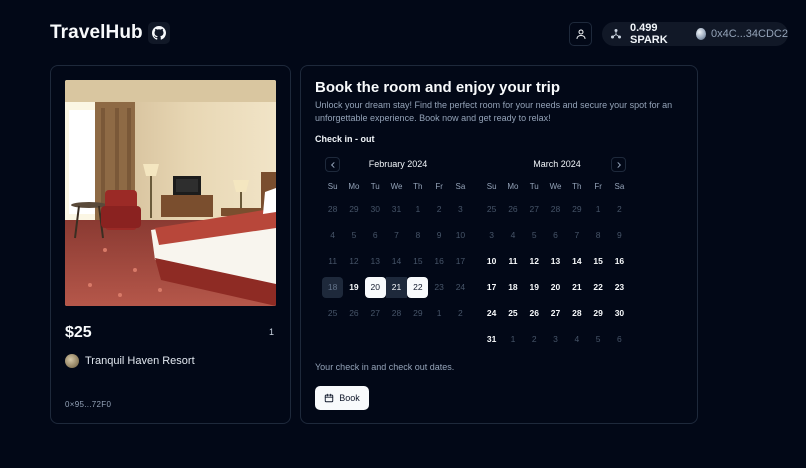 This screenshot has width=806, height=468. I want to click on spark-icon, so click(616, 34).